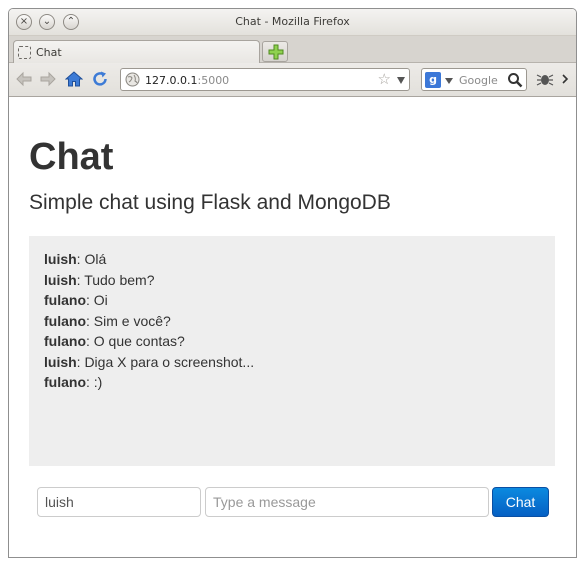 This screenshot has height=566, width=586. Describe the element at coordinates (94, 382) in the screenshot. I see `message-text: : :)` at that location.